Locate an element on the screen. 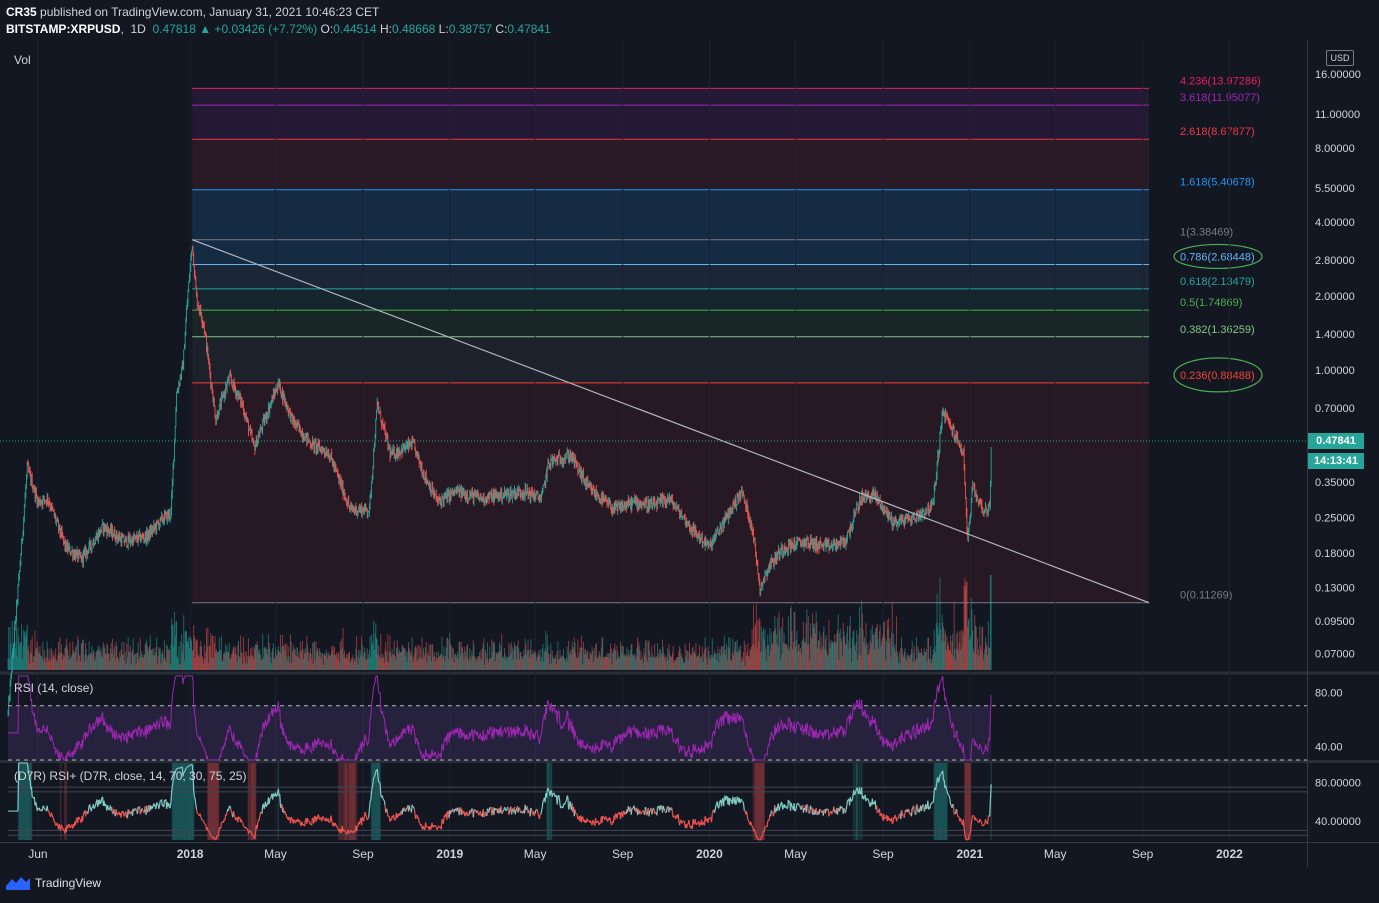  currency-badge: USD is located at coordinates (1340, 58).